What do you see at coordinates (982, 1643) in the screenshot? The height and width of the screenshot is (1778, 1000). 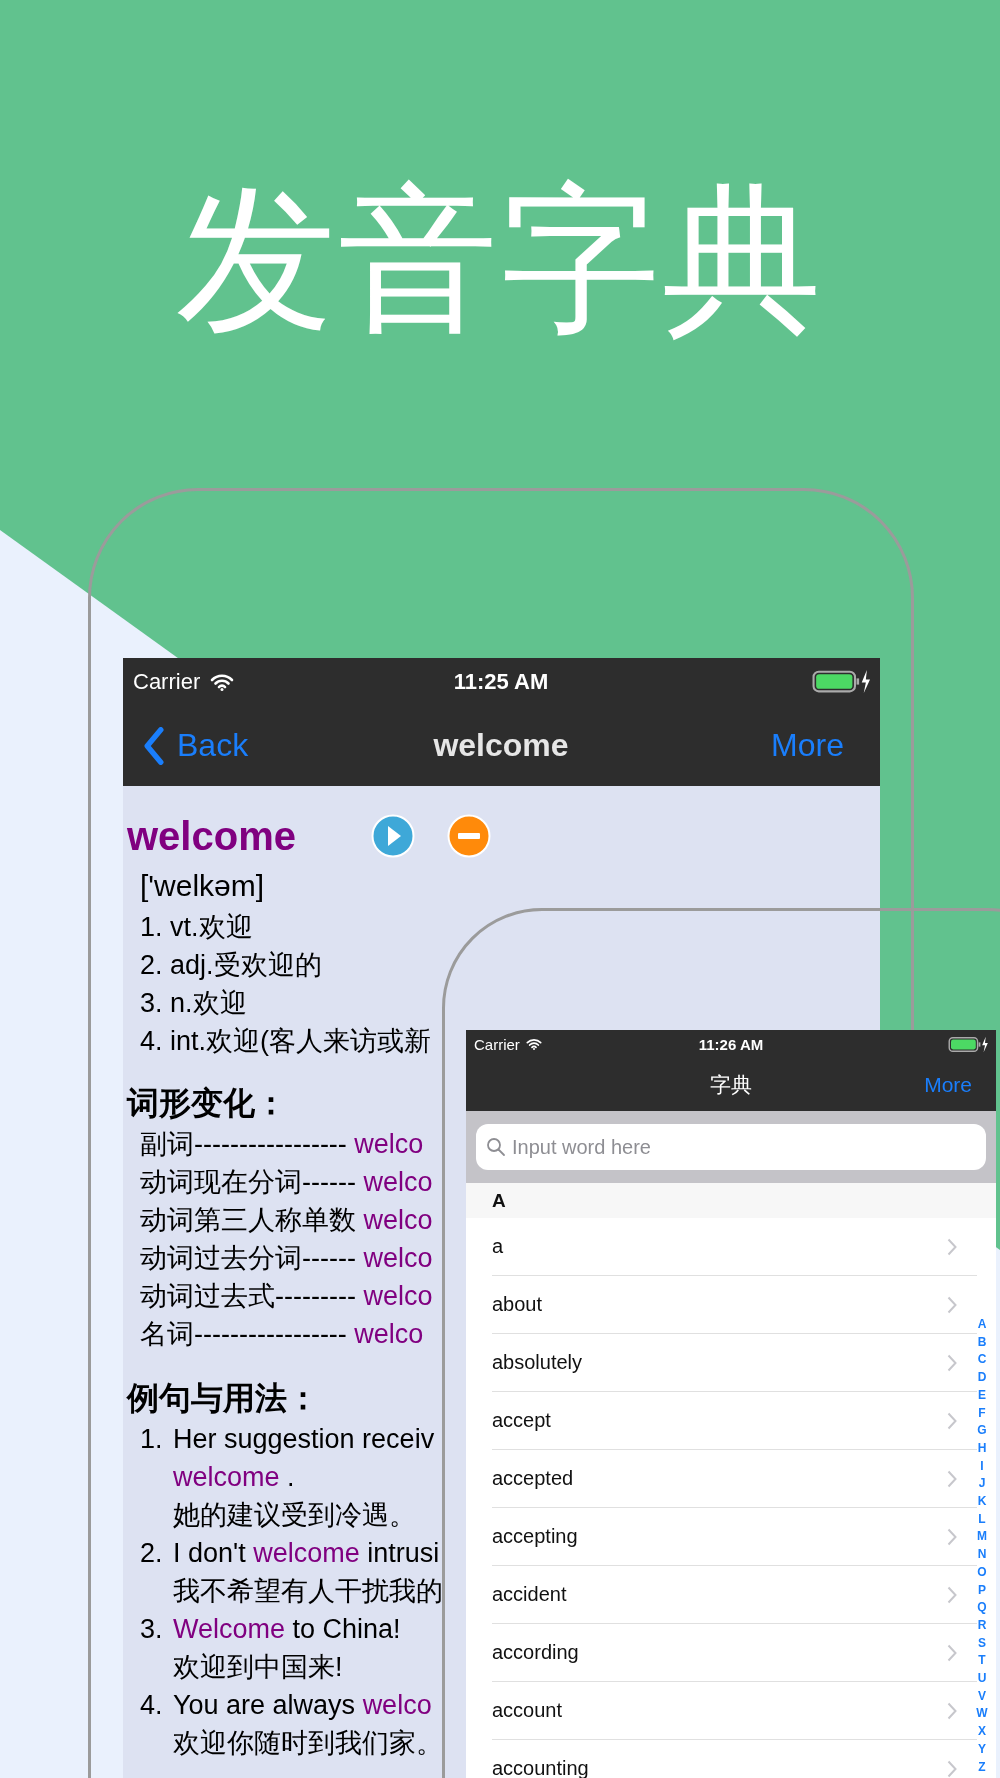 I see `index-letter: S` at bounding box center [982, 1643].